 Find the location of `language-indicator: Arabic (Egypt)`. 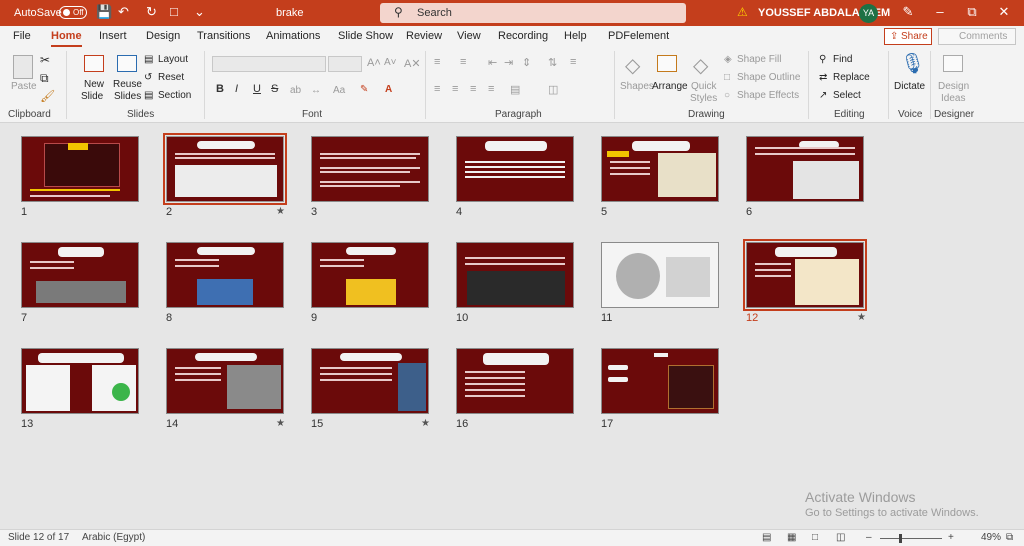

language-indicator: Arabic (Egypt) is located at coordinates (113, 537).